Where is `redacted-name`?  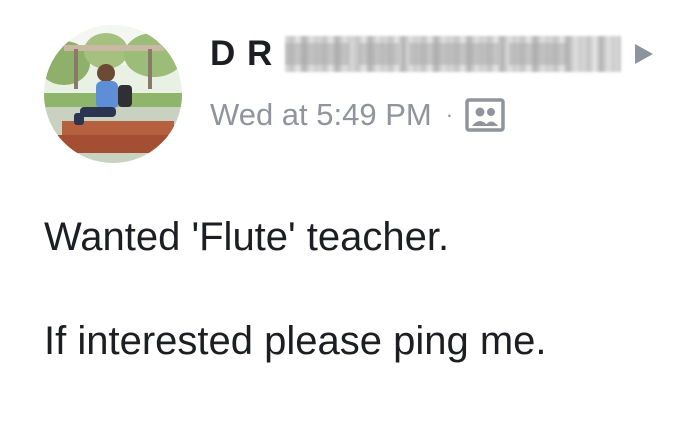
redacted-name is located at coordinates (453, 54).